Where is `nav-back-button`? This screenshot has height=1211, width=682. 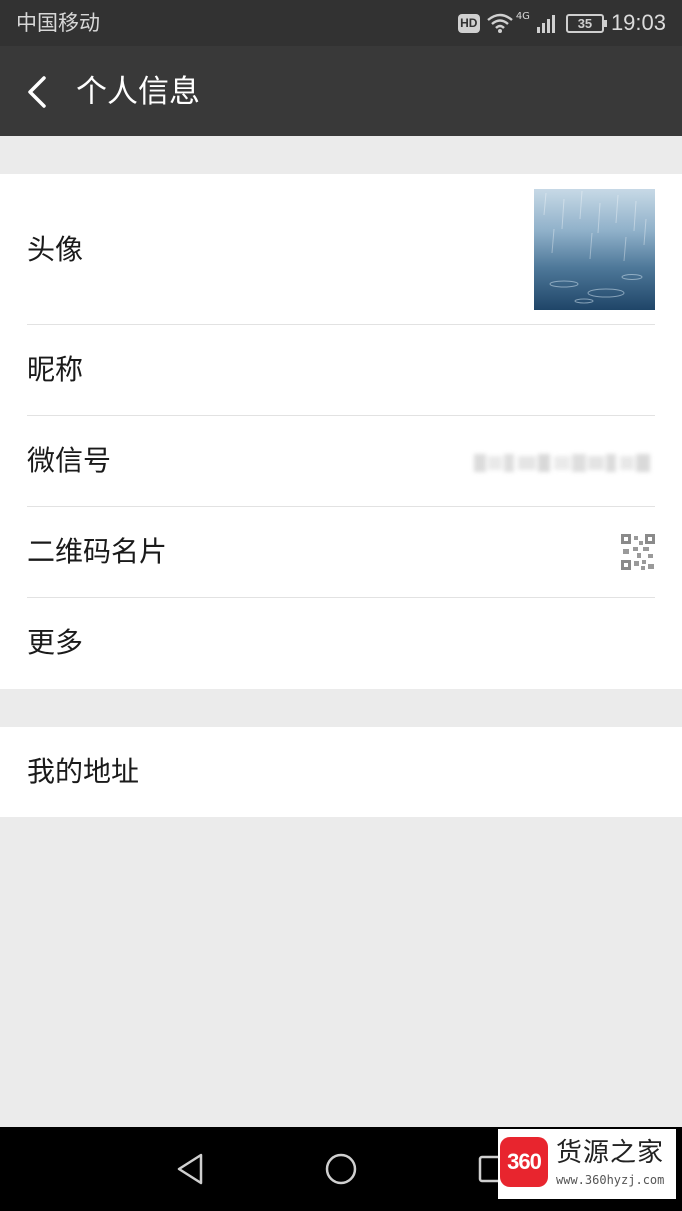 nav-back-button is located at coordinates (190, 1169).